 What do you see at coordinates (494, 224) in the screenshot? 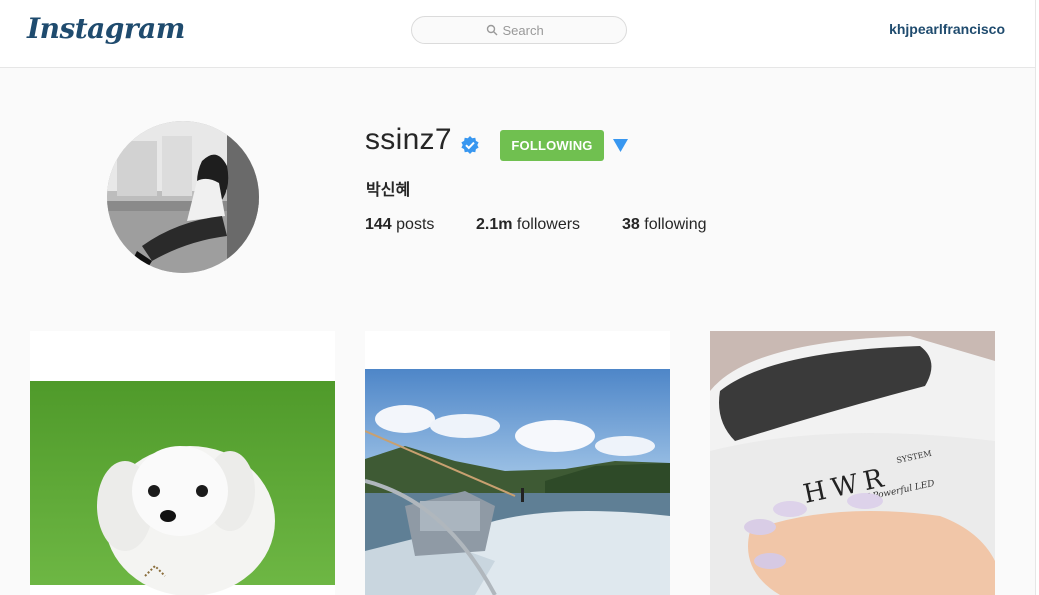
I see `followers-count: 2.1m` at bounding box center [494, 224].